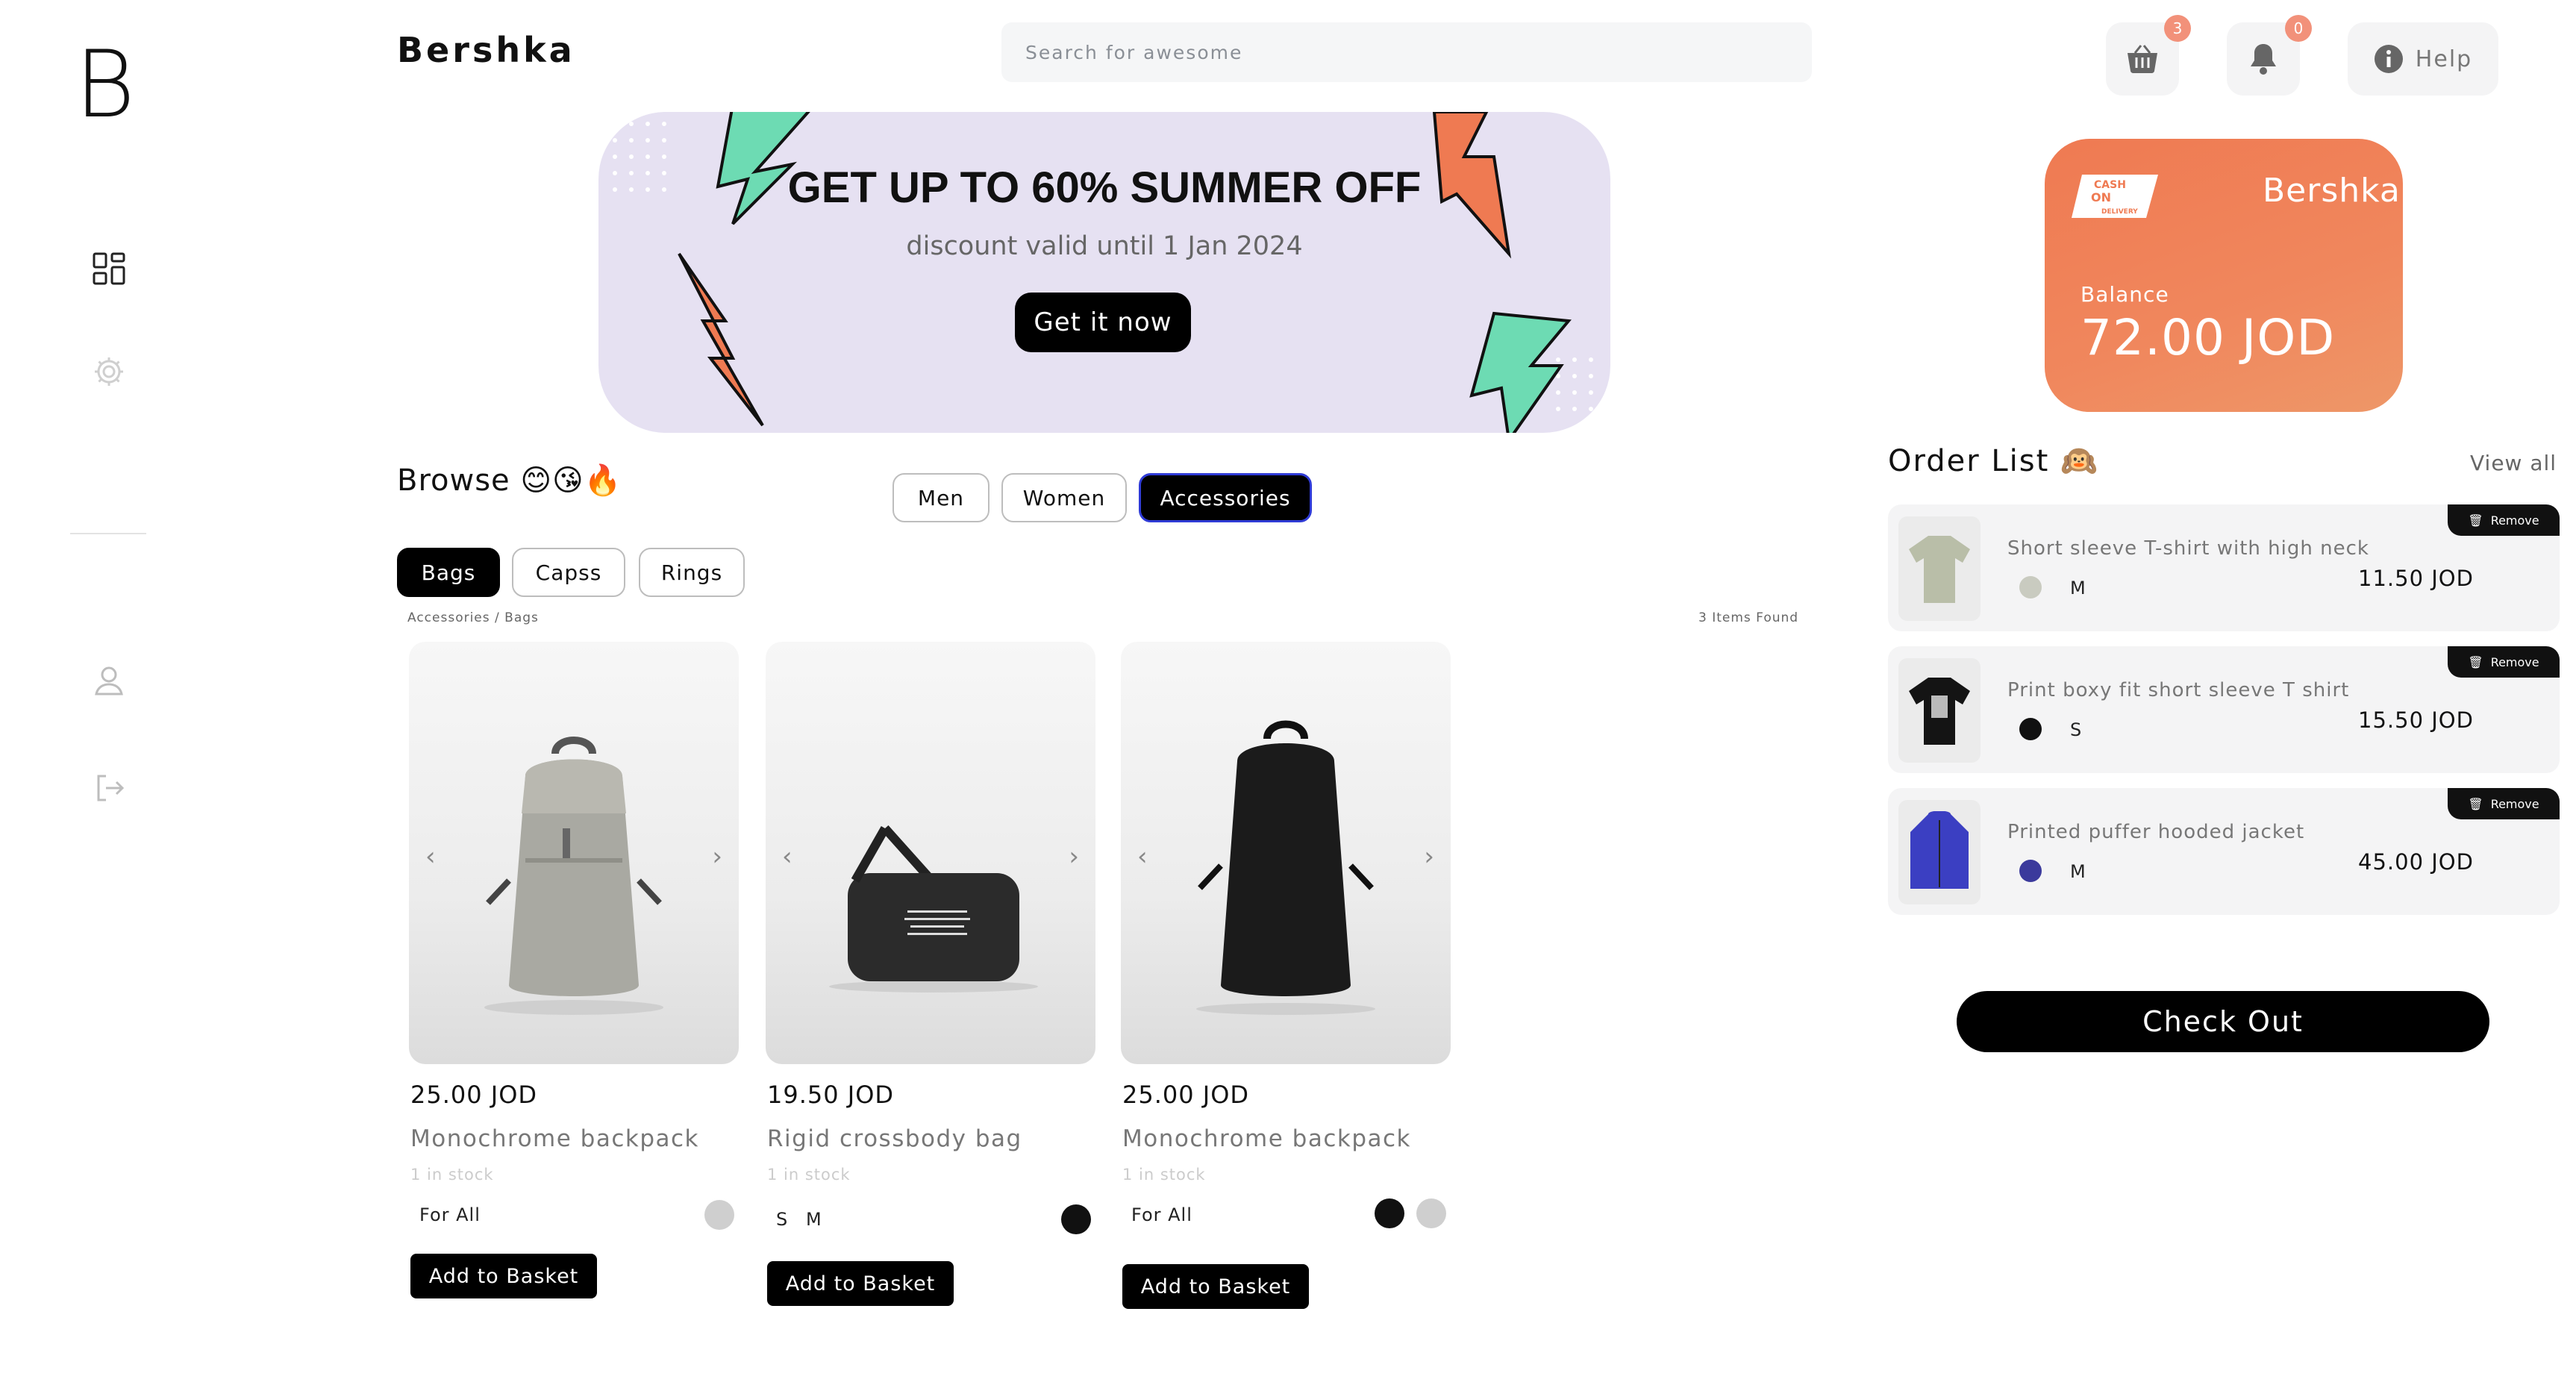 Image resolution: width=2576 pixels, height=1391 pixels. Describe the element at coordinates (2223, 1021) in the screenshot. I see `checkout-button: Check Out` at that location.